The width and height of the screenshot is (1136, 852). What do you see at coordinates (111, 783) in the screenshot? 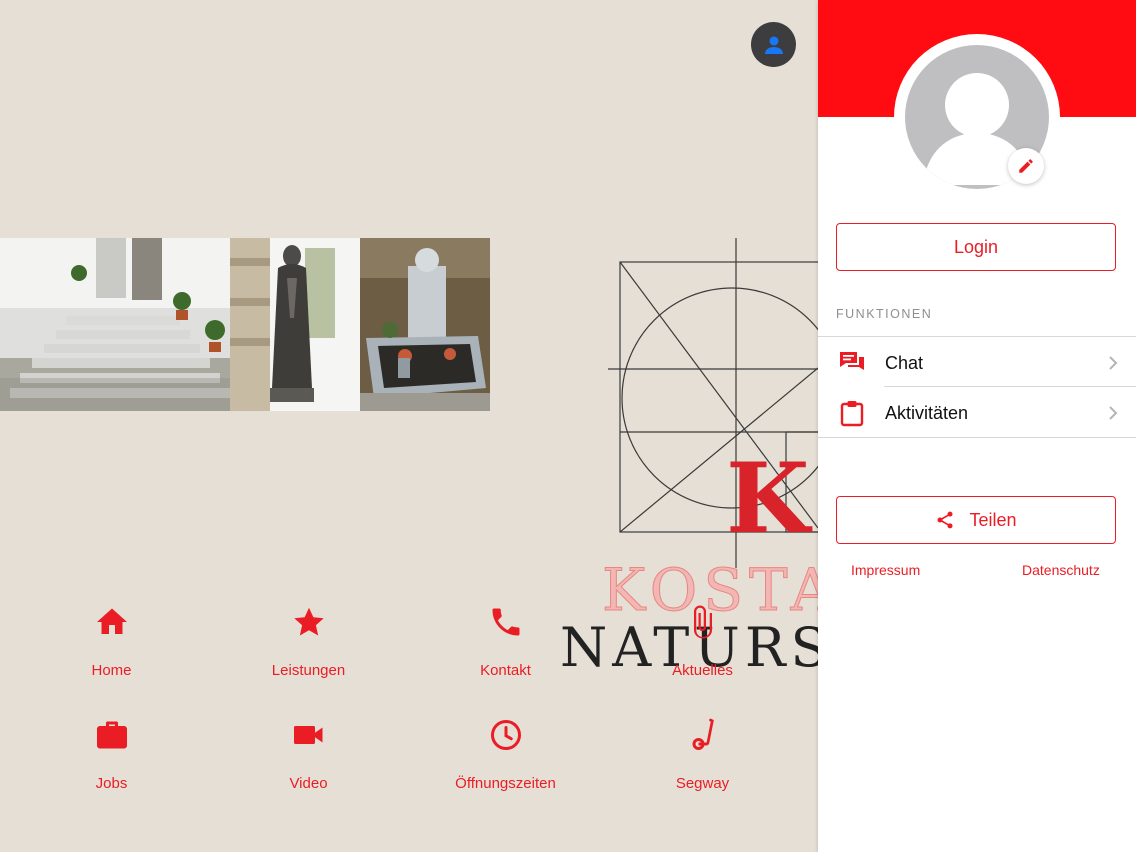
I see `nav-jobs-label: Jobs` at bounding box center [111, 783].